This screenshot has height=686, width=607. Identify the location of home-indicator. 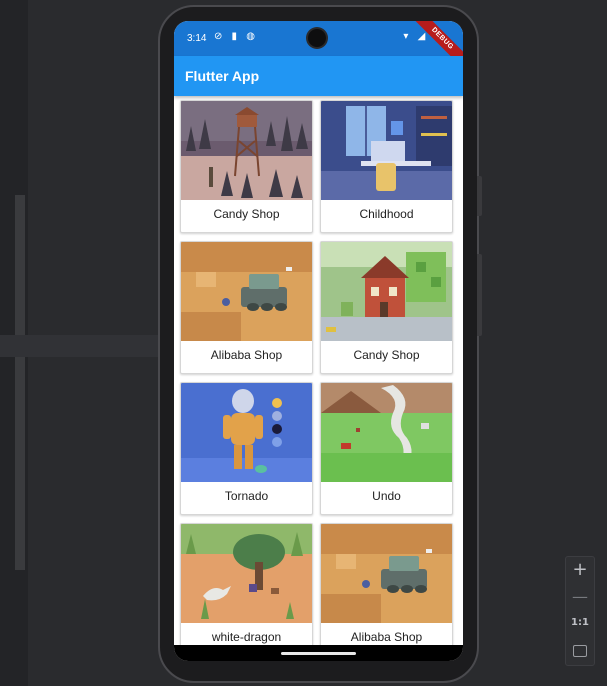
(318, 653).